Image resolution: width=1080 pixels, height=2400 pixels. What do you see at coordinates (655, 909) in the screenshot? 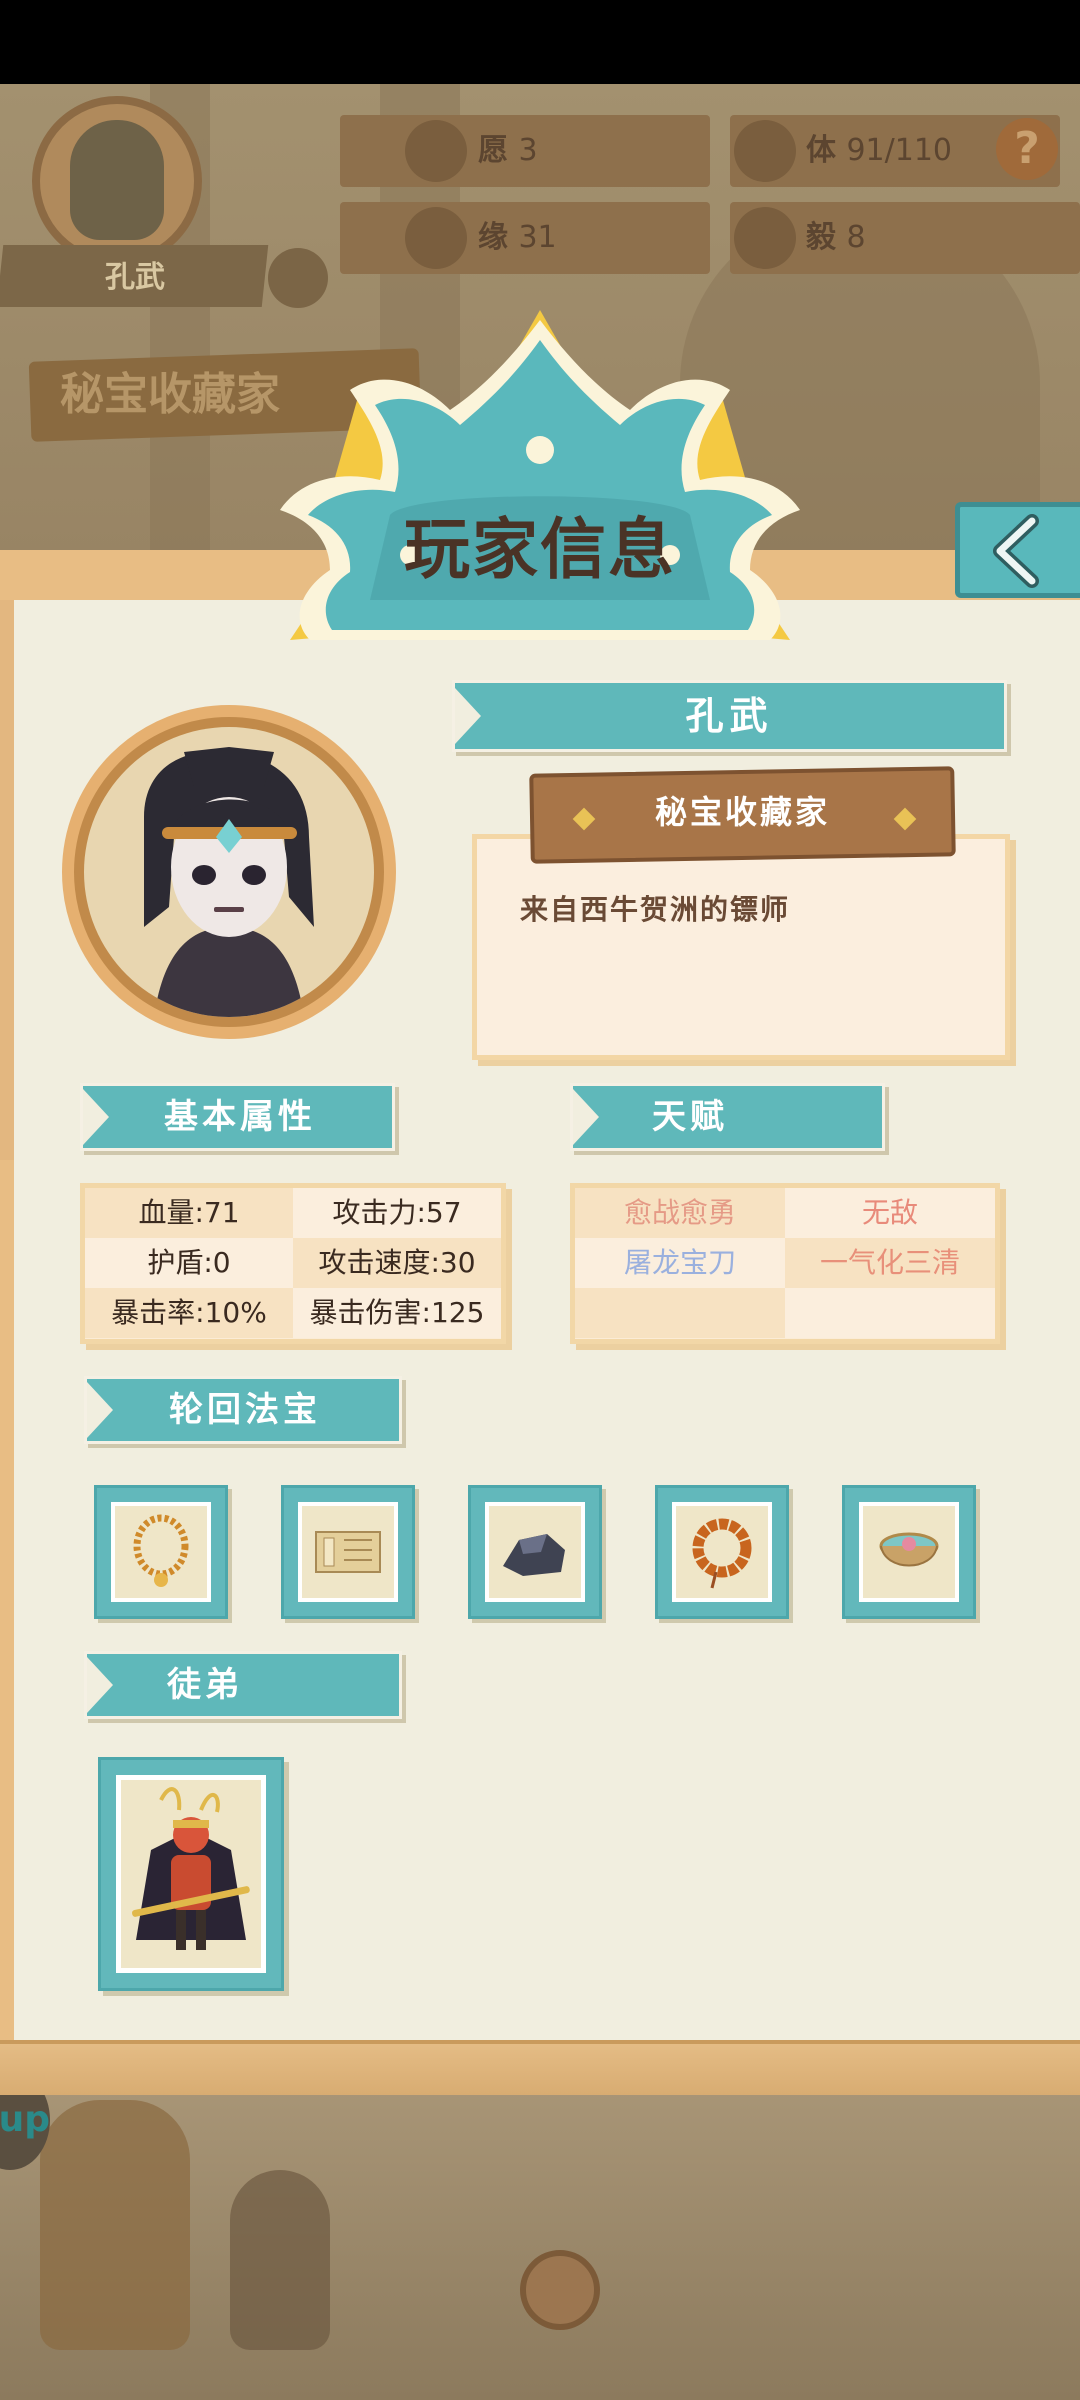
I see `player-description: 来自西牛贺洲的镖师` at bounding box center [655, 909].